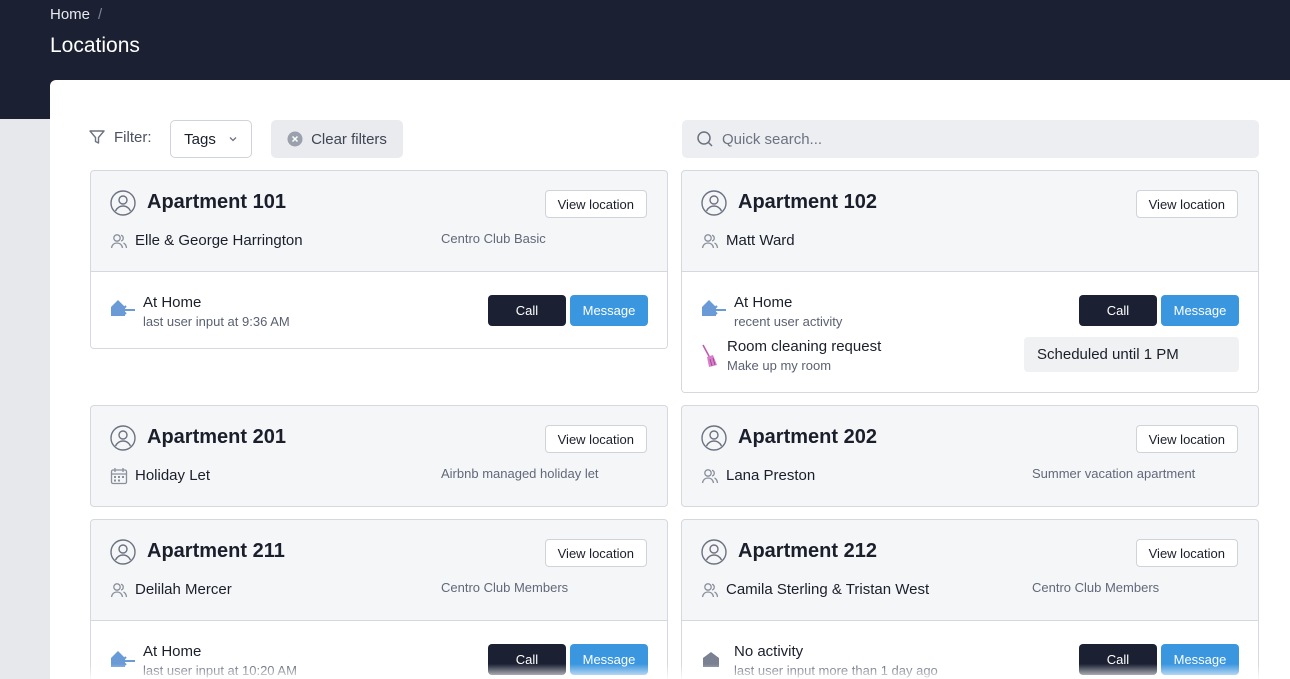  Describe the element at coordinates (216, 202) in the screenshot. I see `card-title: Apartment 101` at that location.